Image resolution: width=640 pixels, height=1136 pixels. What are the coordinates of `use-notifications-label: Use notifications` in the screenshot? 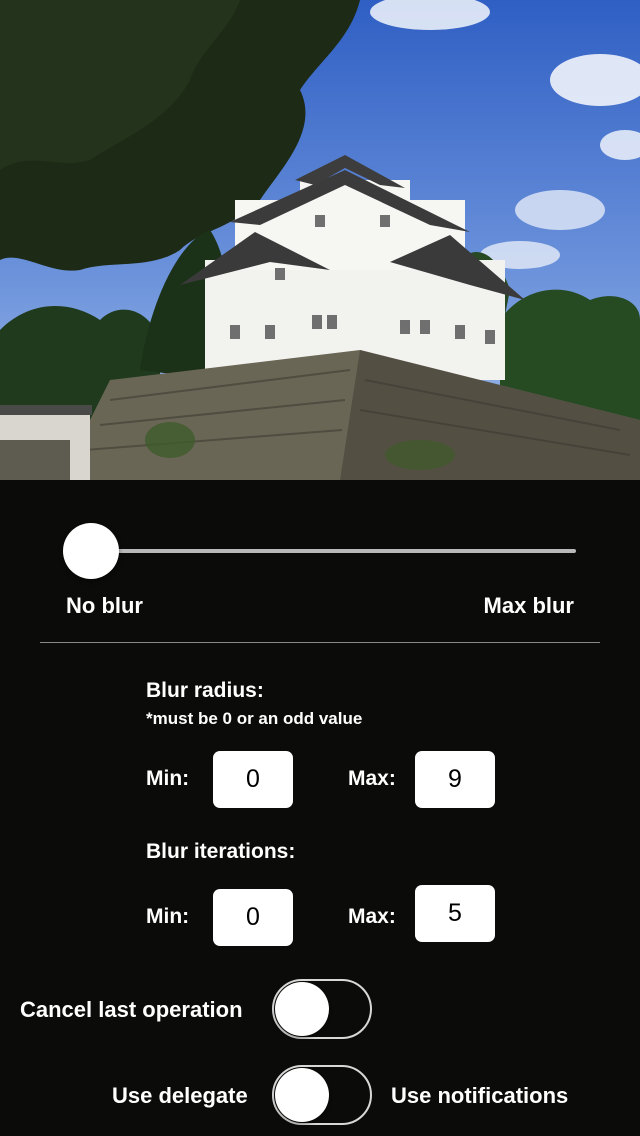 It's located at (480, 1095).